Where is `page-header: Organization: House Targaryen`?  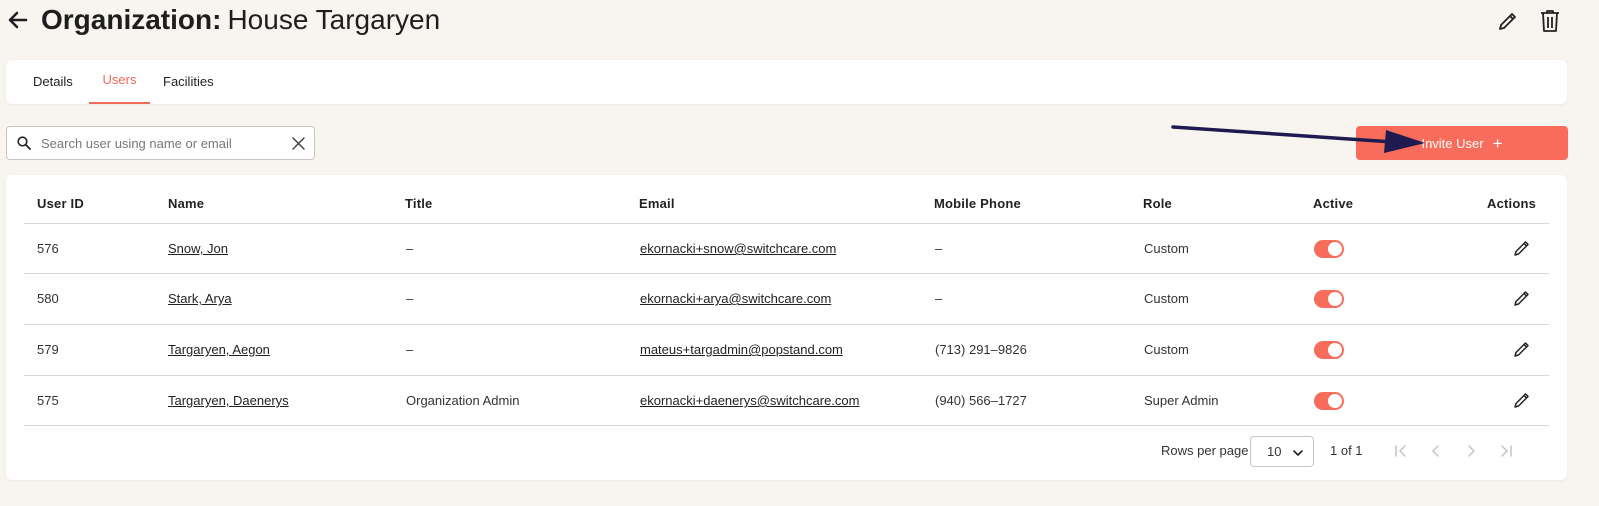 page-header: Organization: House Targaryen is located at coordinates (799, 23).